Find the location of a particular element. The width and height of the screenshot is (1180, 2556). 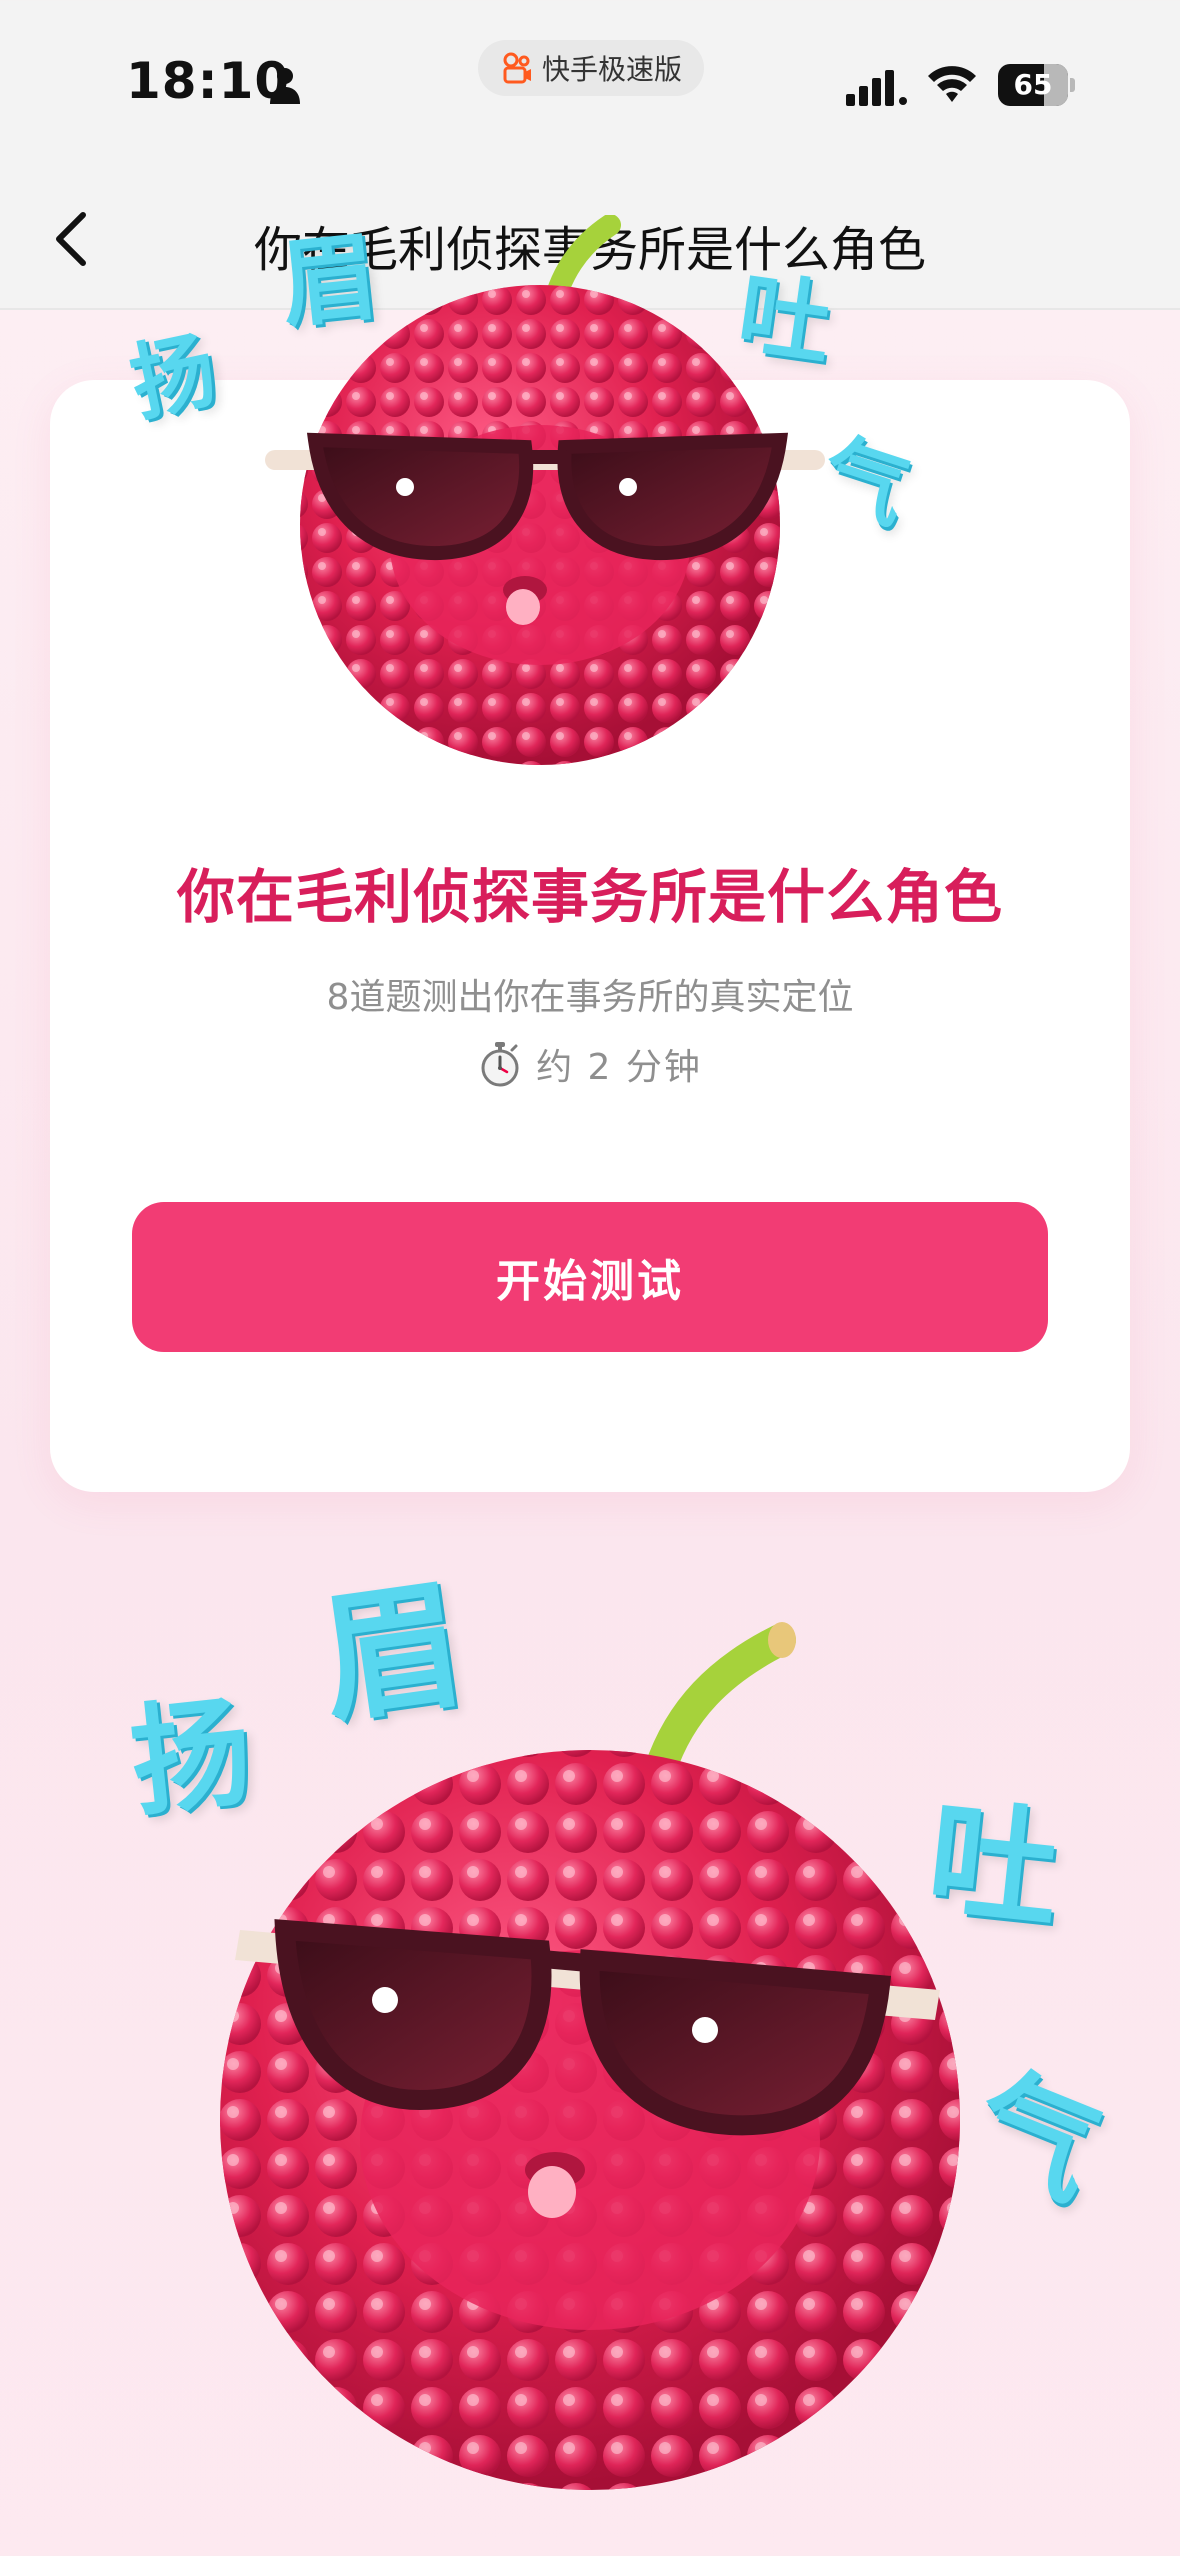

quiz-subtitle: 8道题测出你在事务所的真实定位 is located at coordinates (590, 997).